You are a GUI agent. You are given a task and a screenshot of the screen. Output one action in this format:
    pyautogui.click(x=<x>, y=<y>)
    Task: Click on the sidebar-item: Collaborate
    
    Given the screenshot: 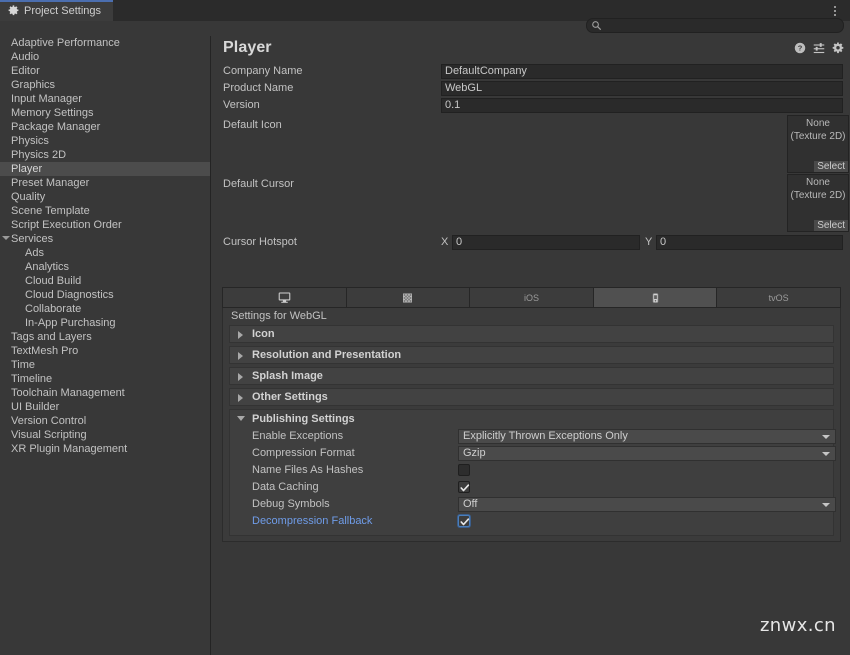 What is the action you would take?
    pyautogui.click(x=105, y=309)
    